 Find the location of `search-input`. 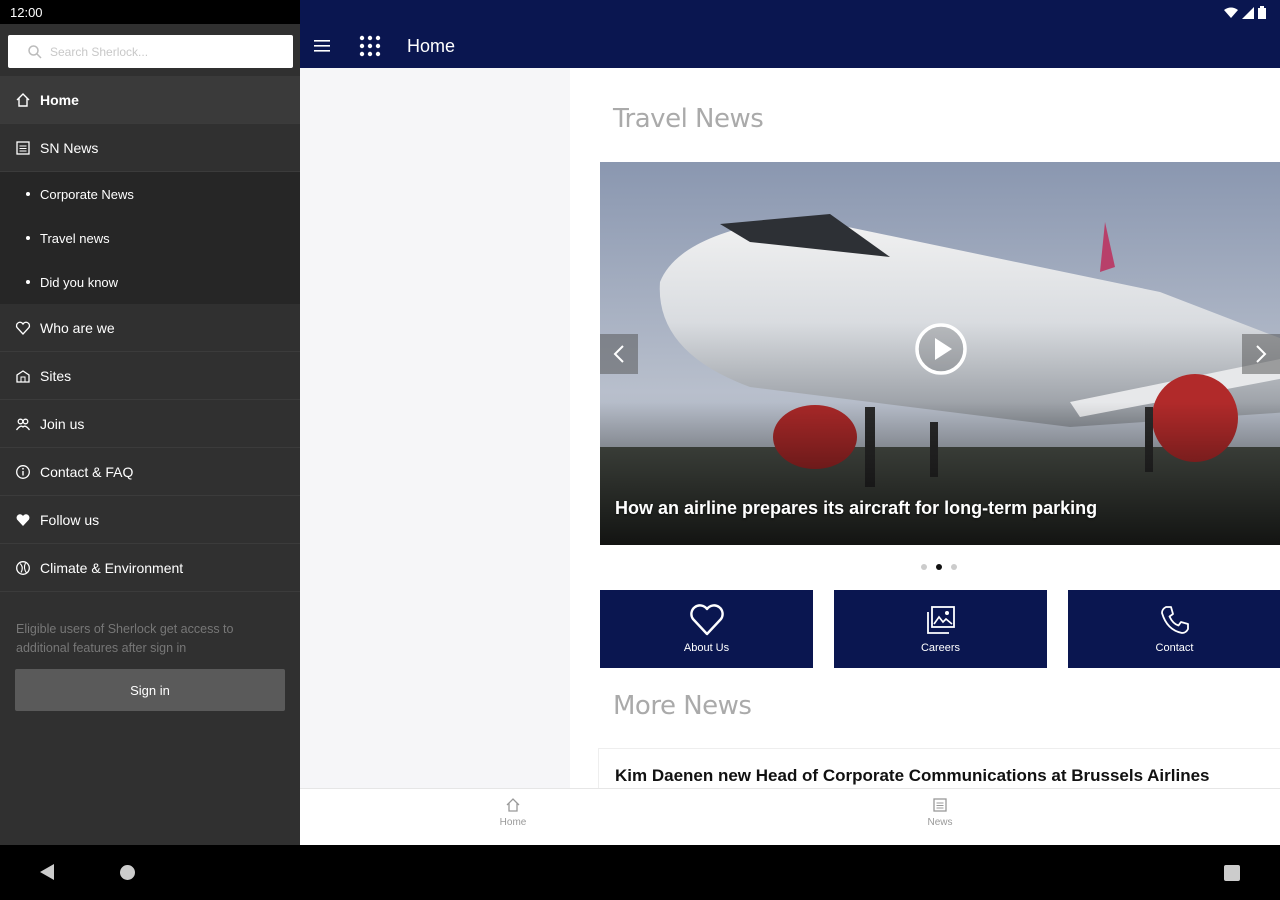

search-input is located at coordinates (165, 51).